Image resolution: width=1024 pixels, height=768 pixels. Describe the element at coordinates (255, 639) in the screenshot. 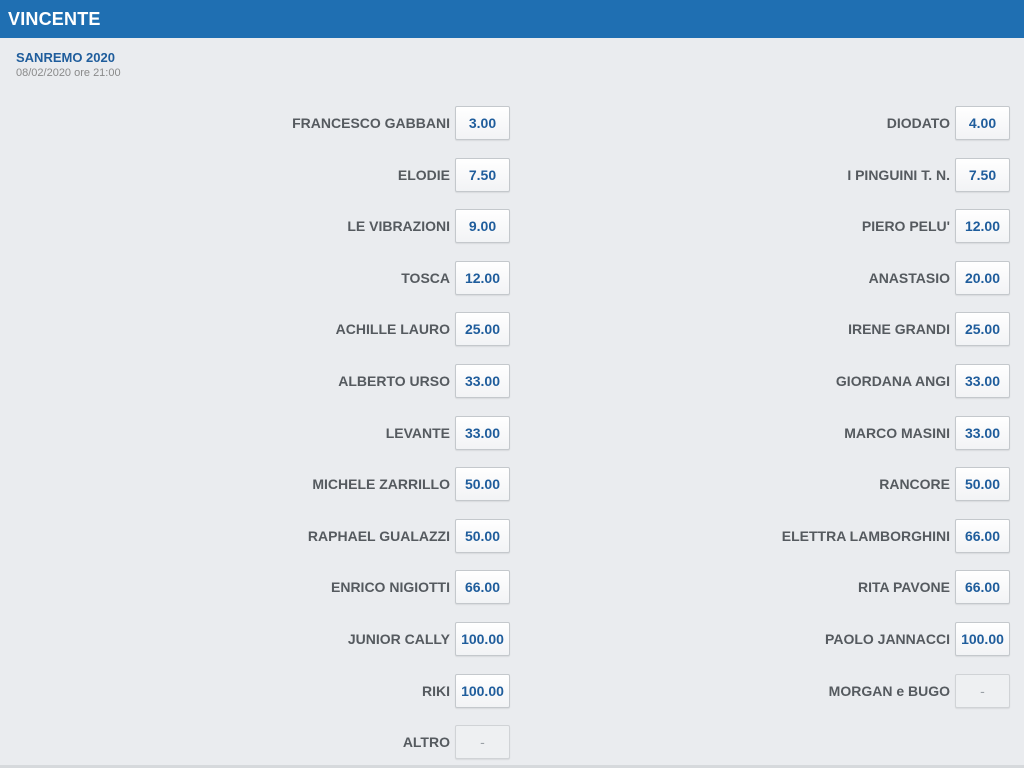

I see `odds-row: JUNIOR CALLY 100.00` at that location.